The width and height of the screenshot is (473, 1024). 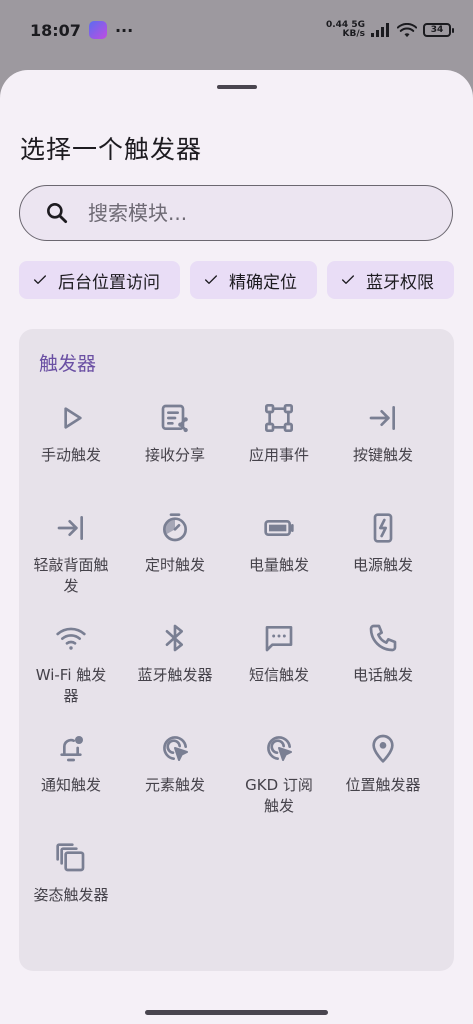 I want to click on message-icon, so click(x=279, y=638).